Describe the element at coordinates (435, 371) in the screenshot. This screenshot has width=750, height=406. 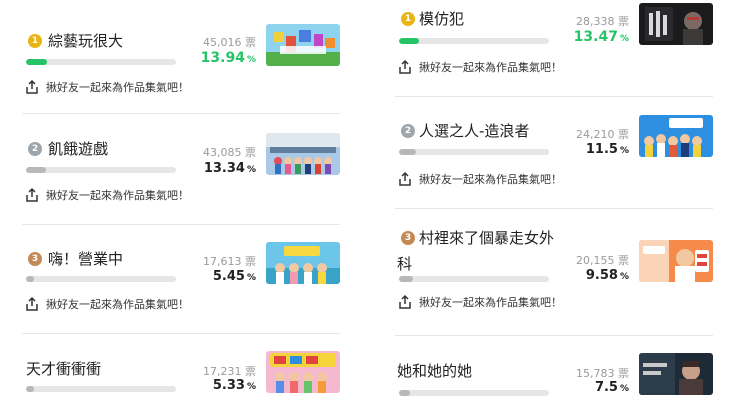
I see `show-title: 她和她的她` at that location.